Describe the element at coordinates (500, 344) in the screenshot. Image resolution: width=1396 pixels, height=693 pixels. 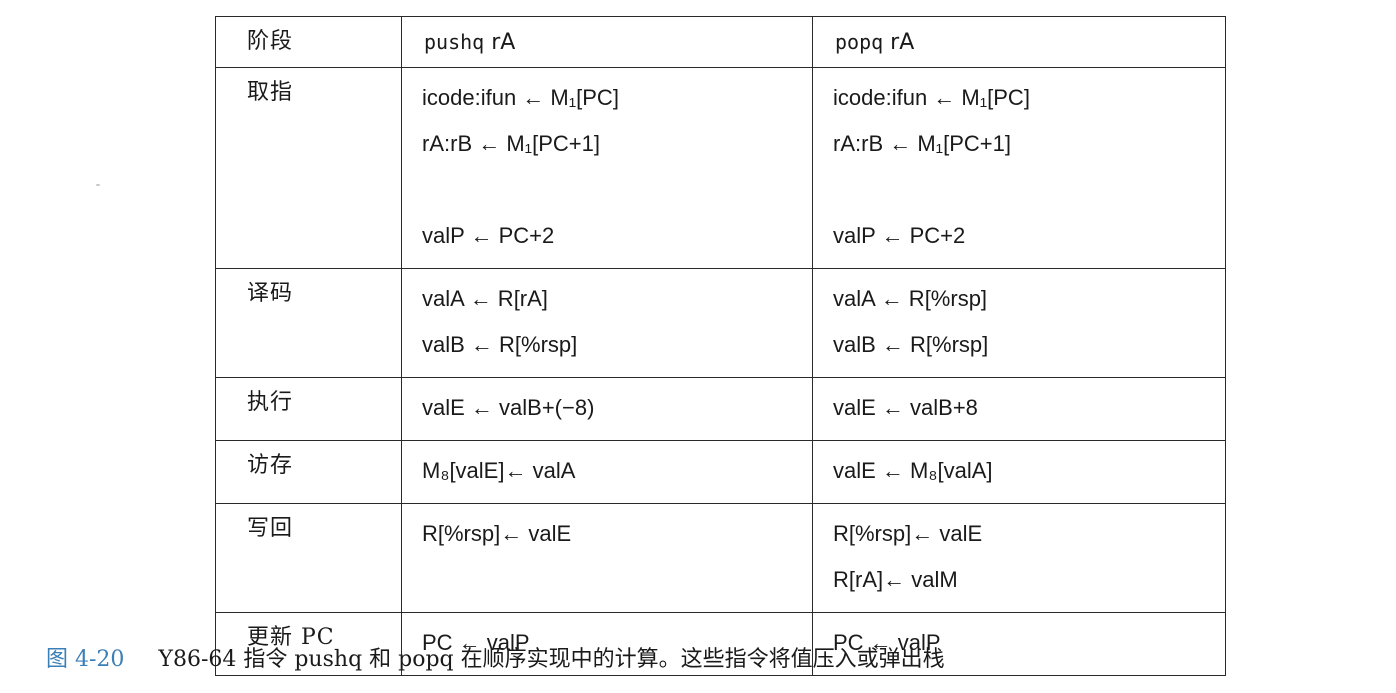
I see `pushq-decode-line-2: valB ← R[%rsp]` at that location.